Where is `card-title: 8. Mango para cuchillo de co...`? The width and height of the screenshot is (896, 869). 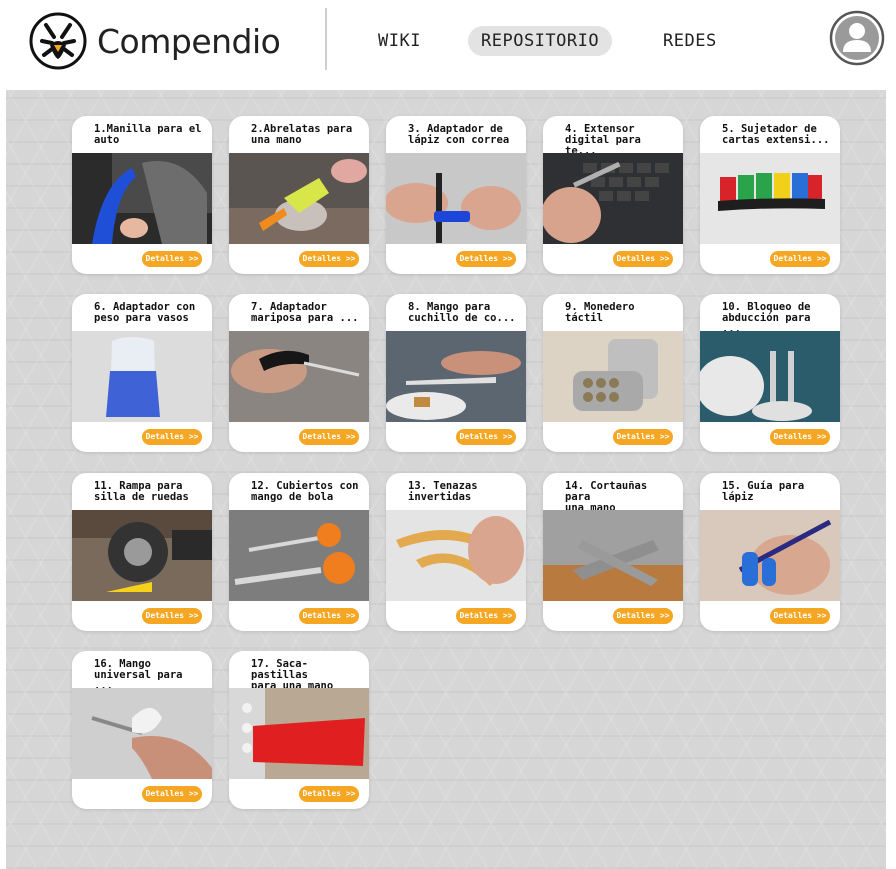
card-title: 8. Mango para cuchillo de co... is located at coordinates (462, 312).